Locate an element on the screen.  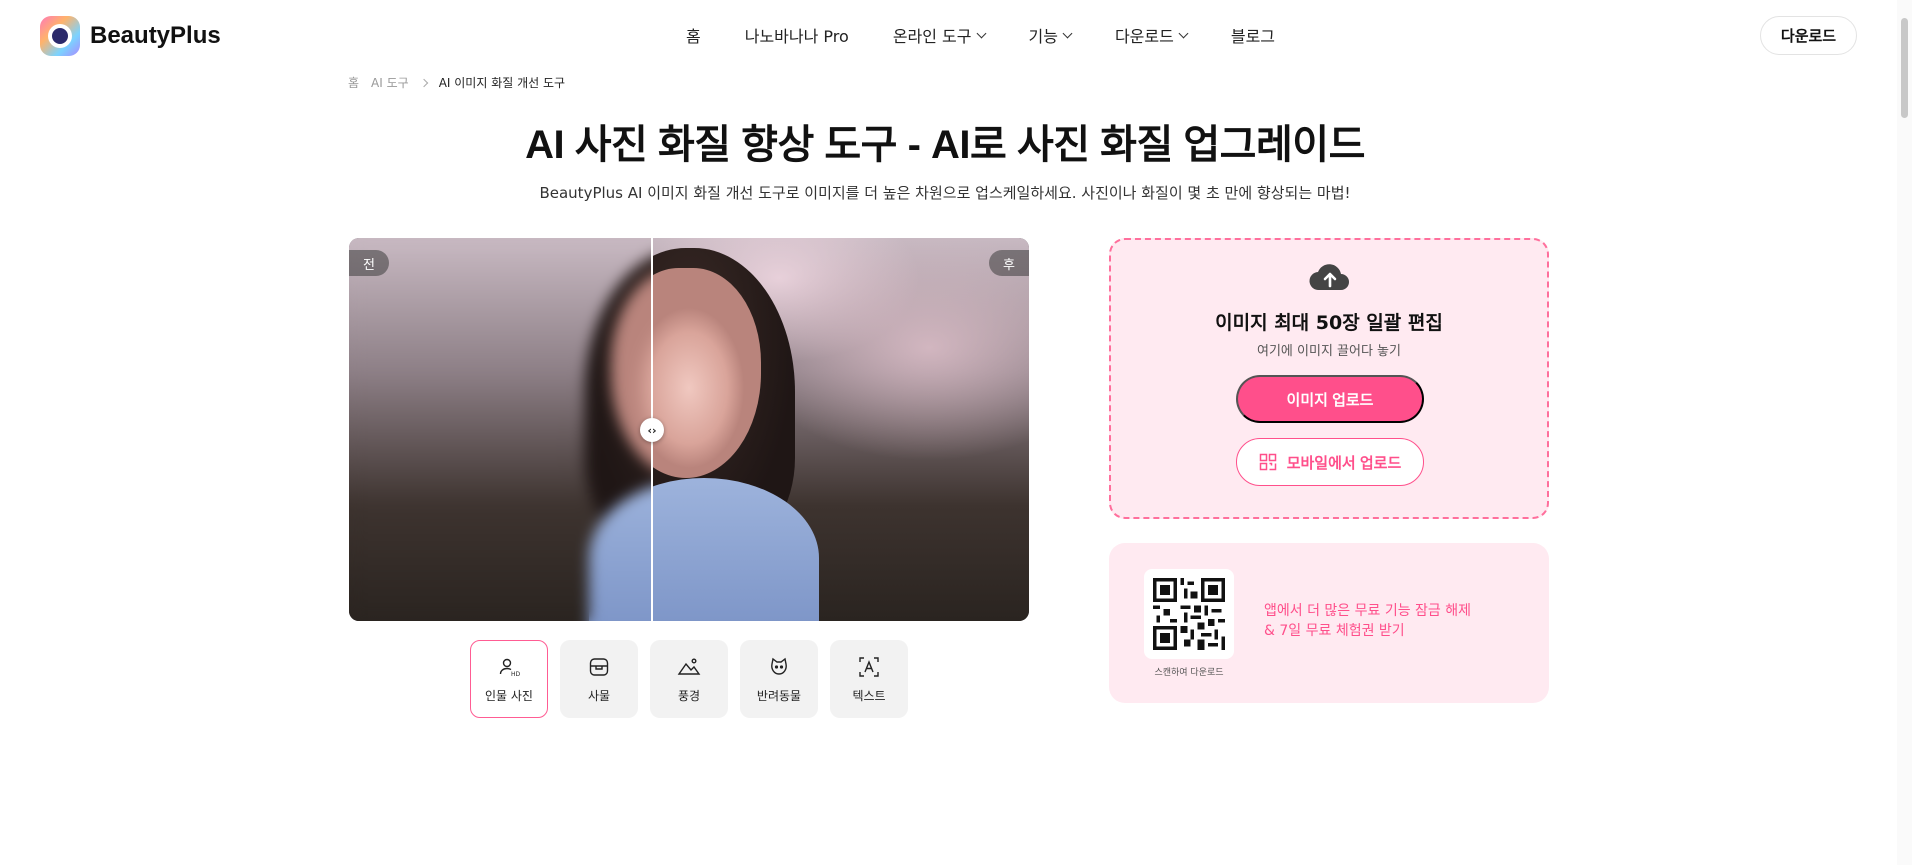
breadcrumb-current: AI 이미지 화질 개선 도구 is located at coordinates (502, 83).